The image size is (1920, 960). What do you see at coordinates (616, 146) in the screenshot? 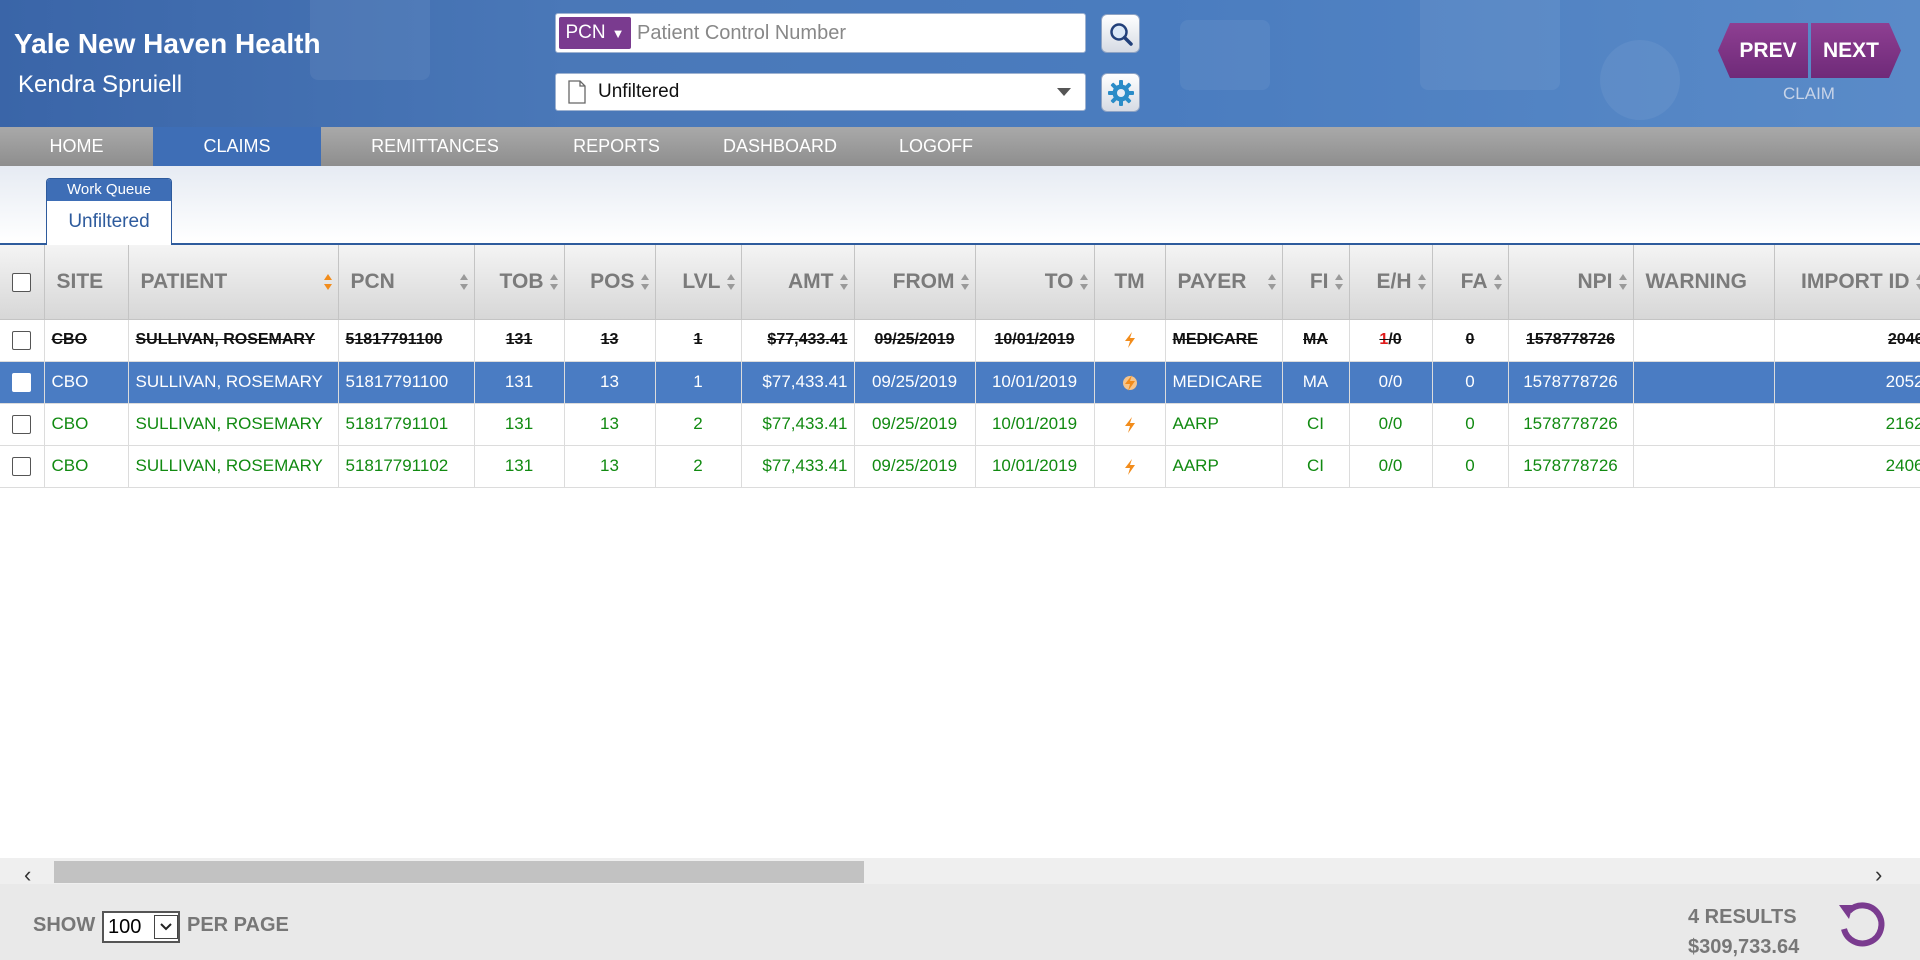
I see `nav-reports: REPORTS` at bounding box center [616, 146].